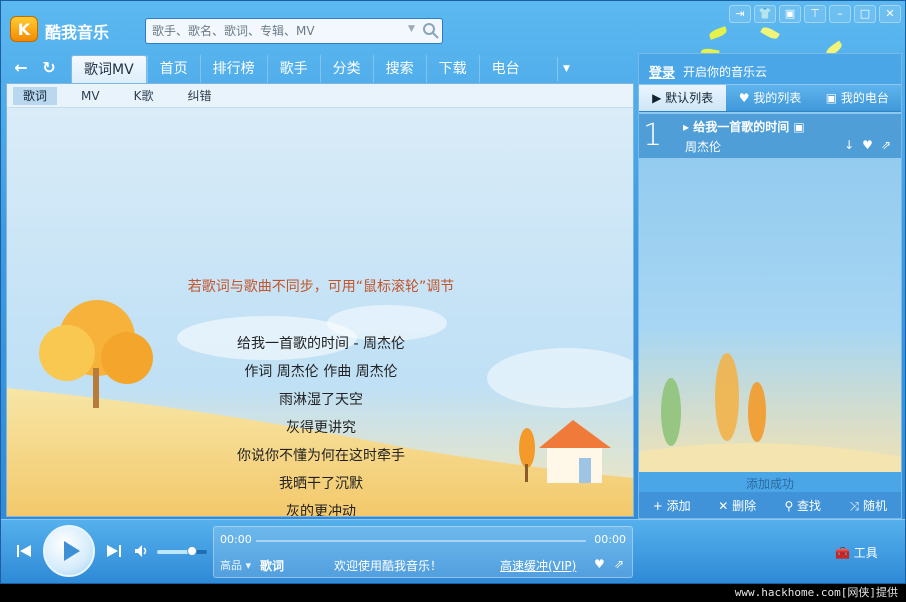  Describe the element at coordinates (453, 593) in the screenshot. I see `watermark-text: www.hackhome.com[网侠]提供` at that location.